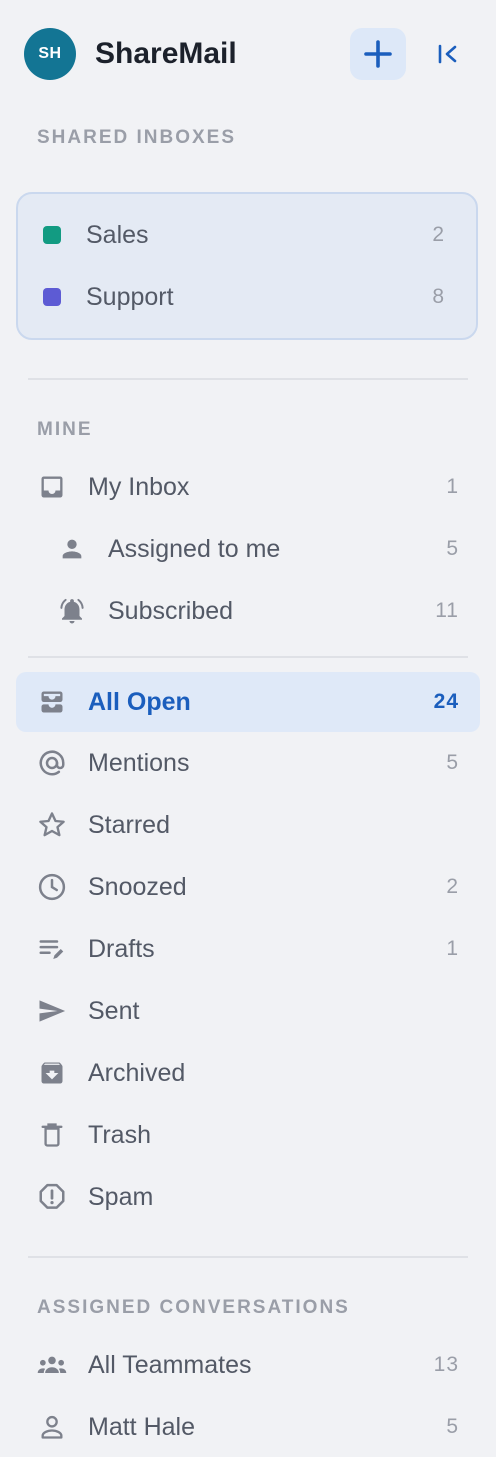 The image size is (496, 1457). What do you see at coordinates (452, 886) in the screenshot?
I see `nav-item-count: 2` at bounding box center [452, 886].